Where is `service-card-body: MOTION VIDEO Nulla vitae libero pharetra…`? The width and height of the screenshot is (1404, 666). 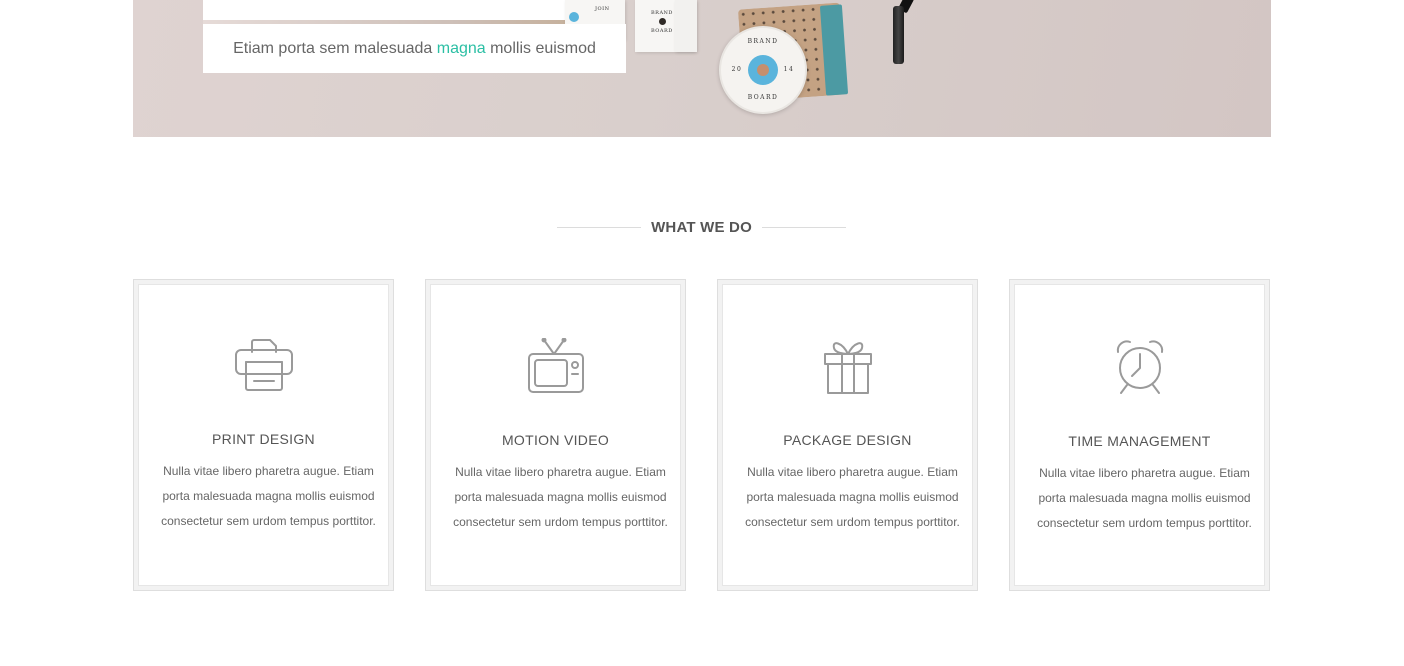 service-card-body: MOTION VIDEO Nulla vitae libero pharetra… is located at coordinates (555, 435).